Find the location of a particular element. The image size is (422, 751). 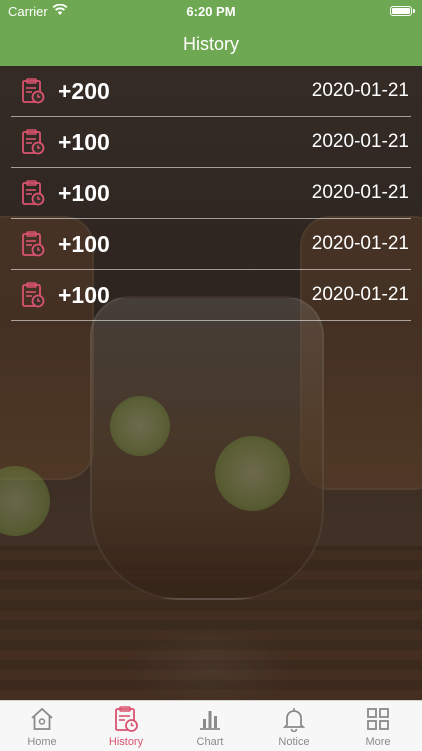

tab-label: History is located at coordinates (126, 742).